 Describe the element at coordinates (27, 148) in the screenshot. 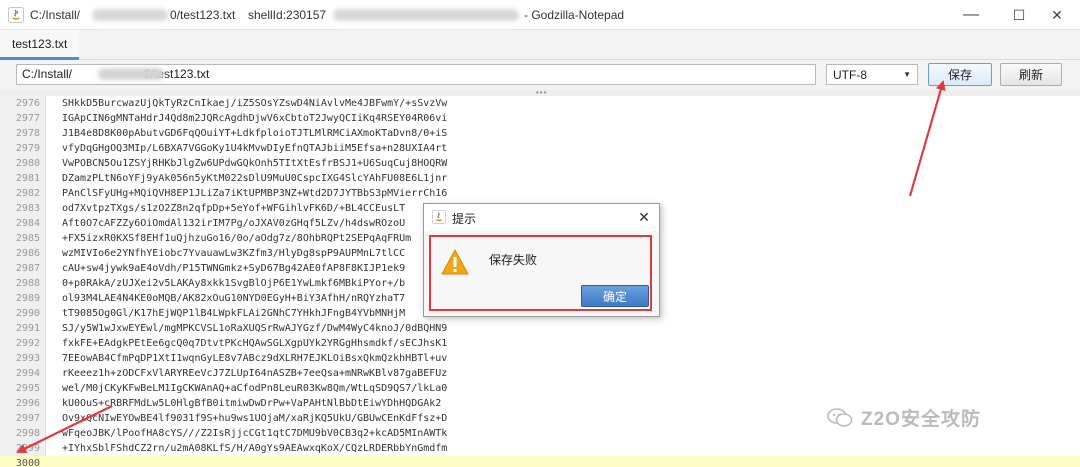

I see `line-number: 2979` at that location.